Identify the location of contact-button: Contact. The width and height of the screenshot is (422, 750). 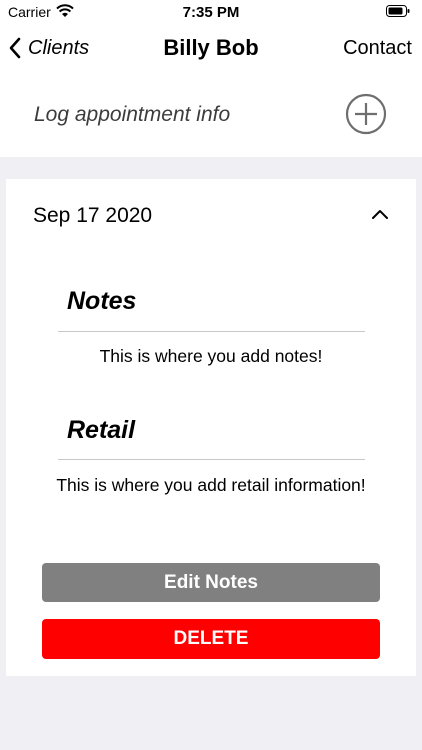
(377, 48).